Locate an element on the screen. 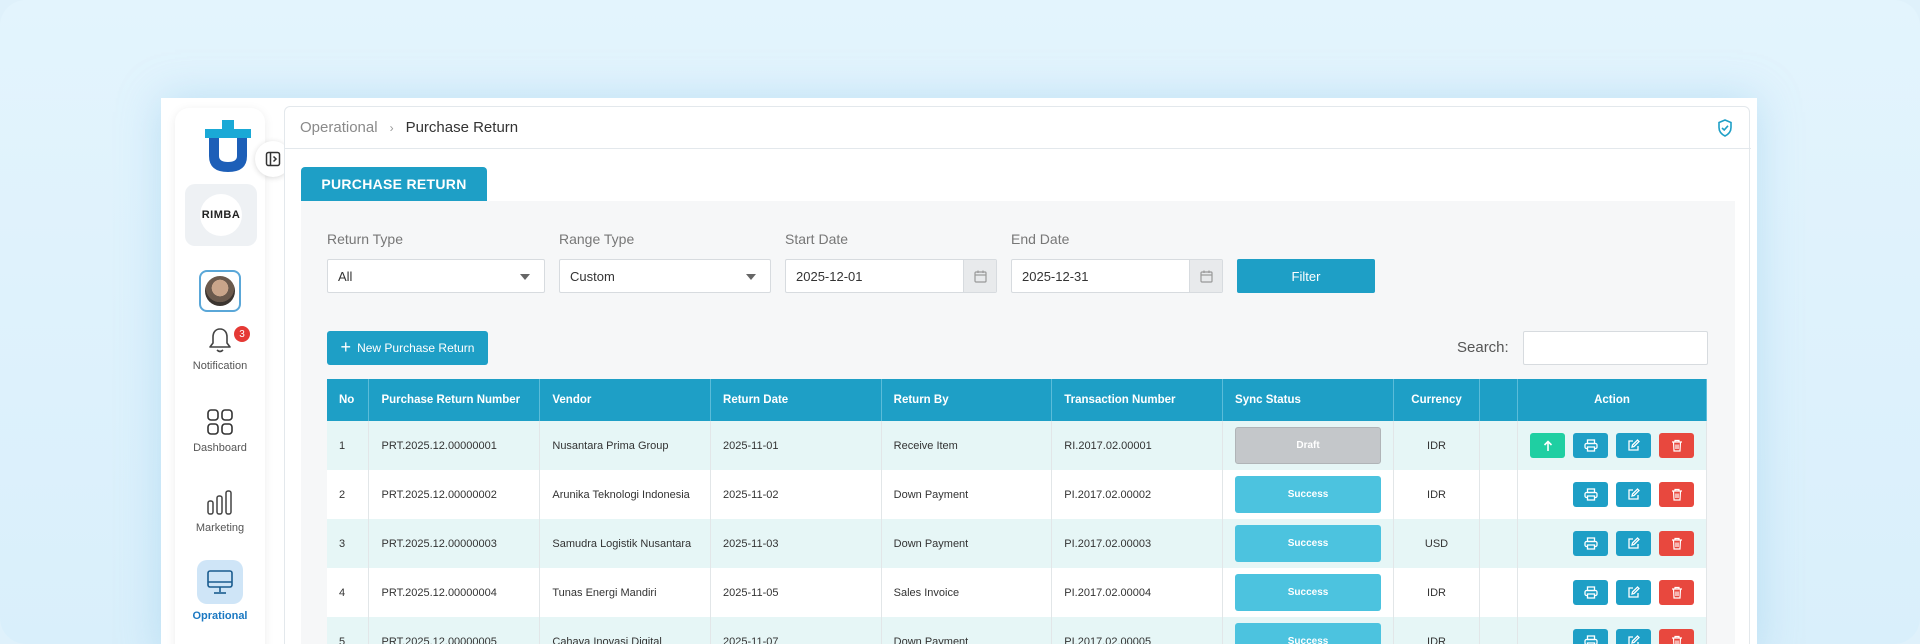 The image size is (1920, 644). start-date-calendar-button is located at coordinates (979, 276).